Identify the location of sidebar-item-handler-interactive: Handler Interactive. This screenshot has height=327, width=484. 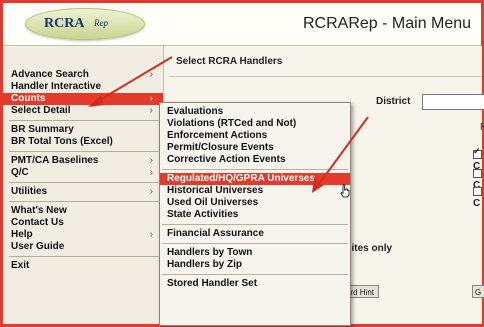
(83, 87).